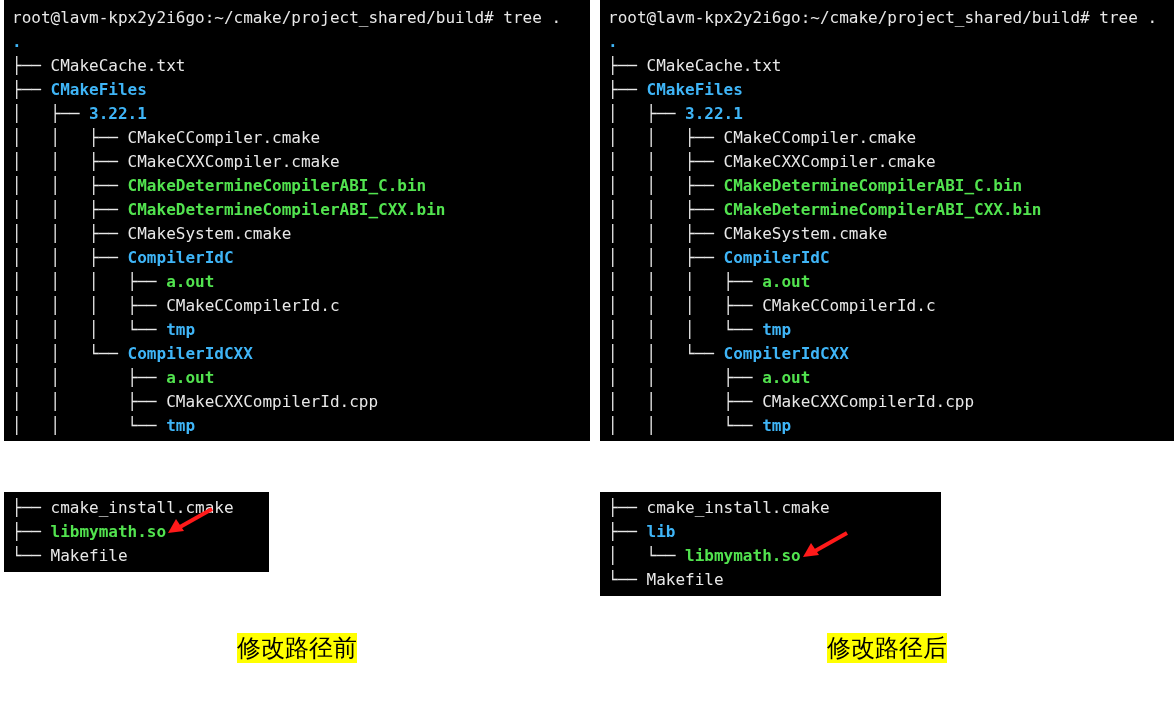 This screenshot has width=1174, height=701. Describe the element at coordinates (887, 648) in the screenshot. I see `caption: 修改路径后` at that location.